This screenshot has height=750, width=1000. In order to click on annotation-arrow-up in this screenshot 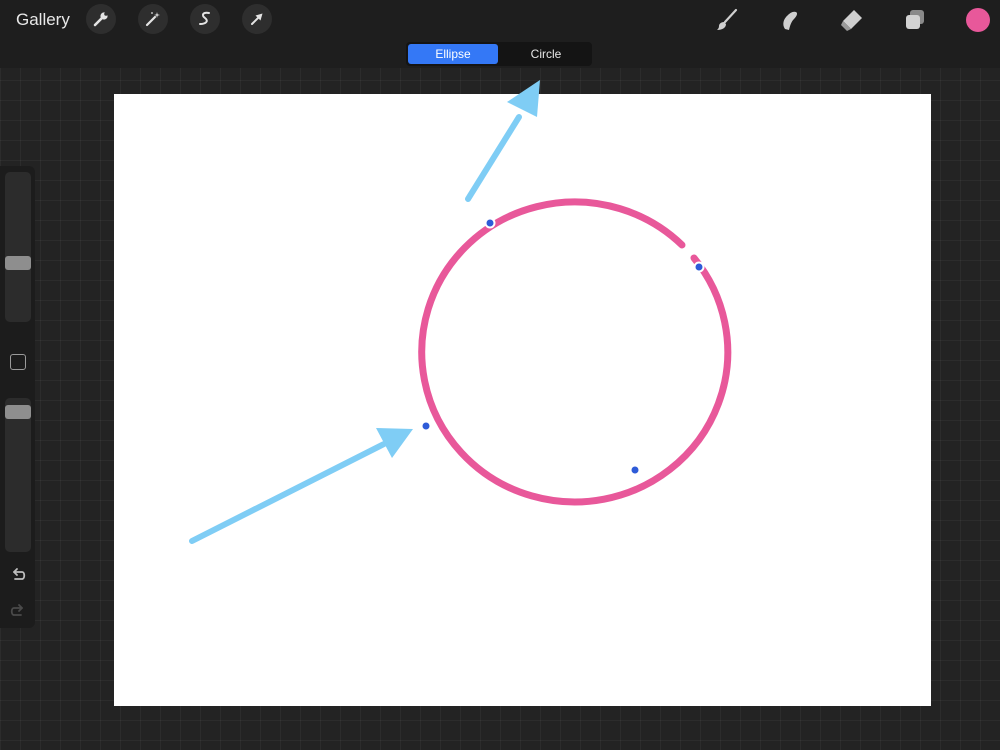, I will do `click(502, 141)`.